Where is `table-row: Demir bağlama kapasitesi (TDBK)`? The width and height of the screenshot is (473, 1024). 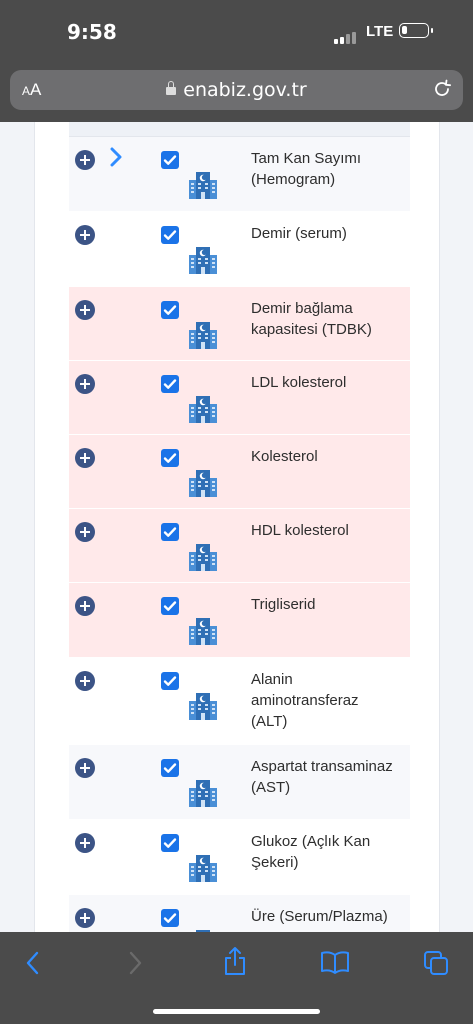 table-row: Demir bağlama kapasitesi (TDBK) is located at coordinates (239, 324).